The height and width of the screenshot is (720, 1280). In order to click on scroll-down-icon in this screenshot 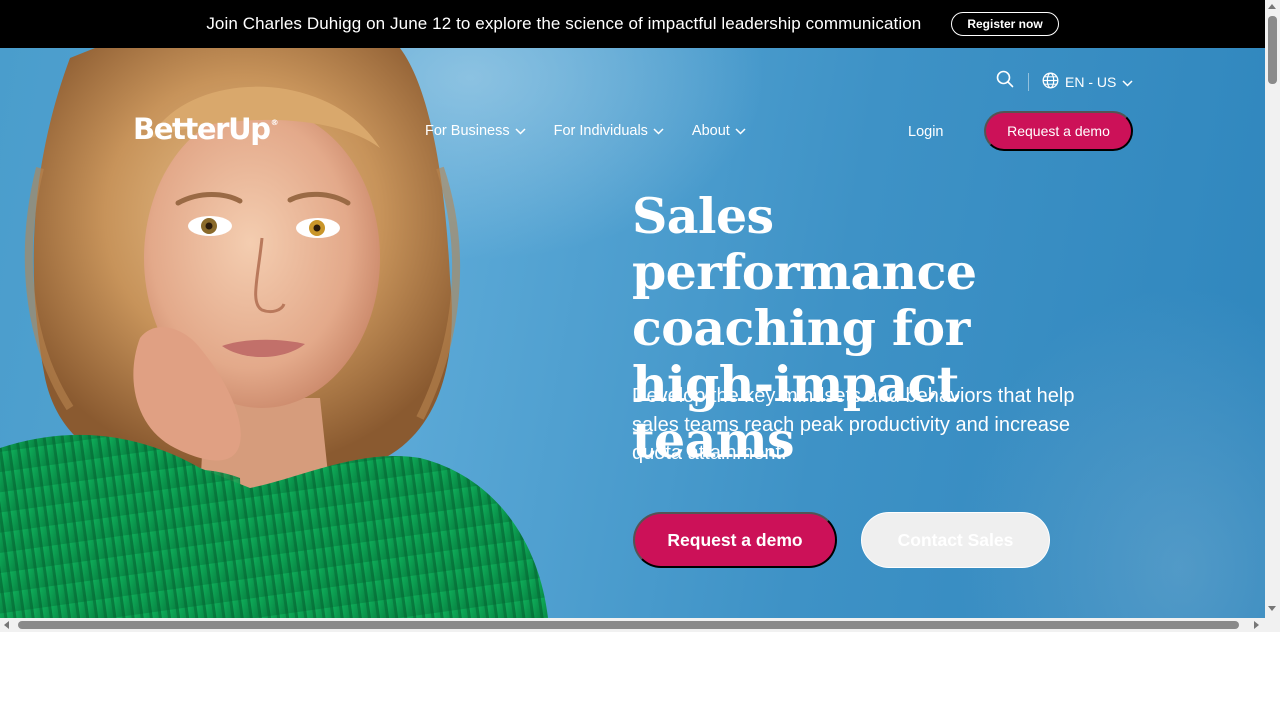, I will do `click(1272, 608)`.